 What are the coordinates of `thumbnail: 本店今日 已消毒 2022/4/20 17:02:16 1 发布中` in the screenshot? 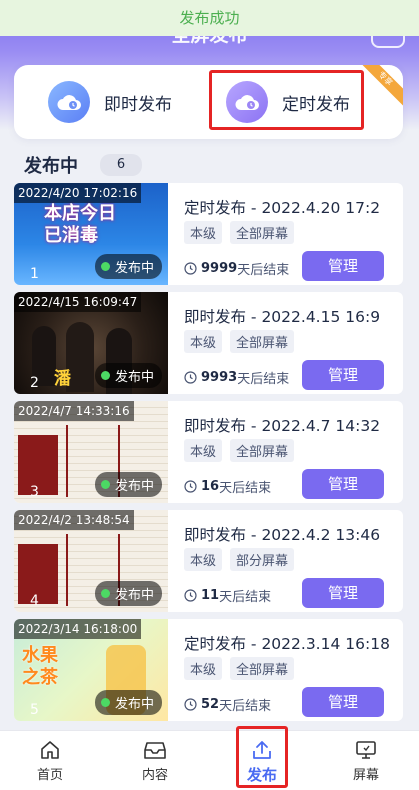 It's located at (91, 234).